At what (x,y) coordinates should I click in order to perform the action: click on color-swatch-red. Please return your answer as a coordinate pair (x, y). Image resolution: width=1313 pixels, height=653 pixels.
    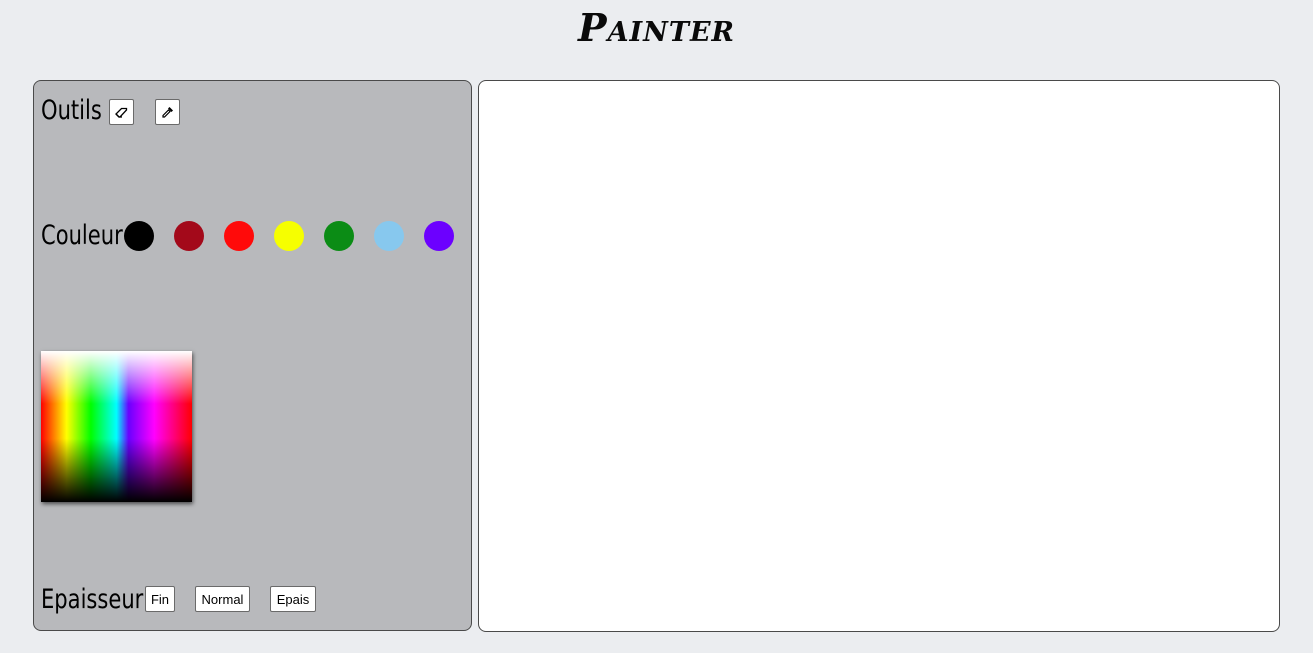
    Looking at the image, I should click on (239, 236).